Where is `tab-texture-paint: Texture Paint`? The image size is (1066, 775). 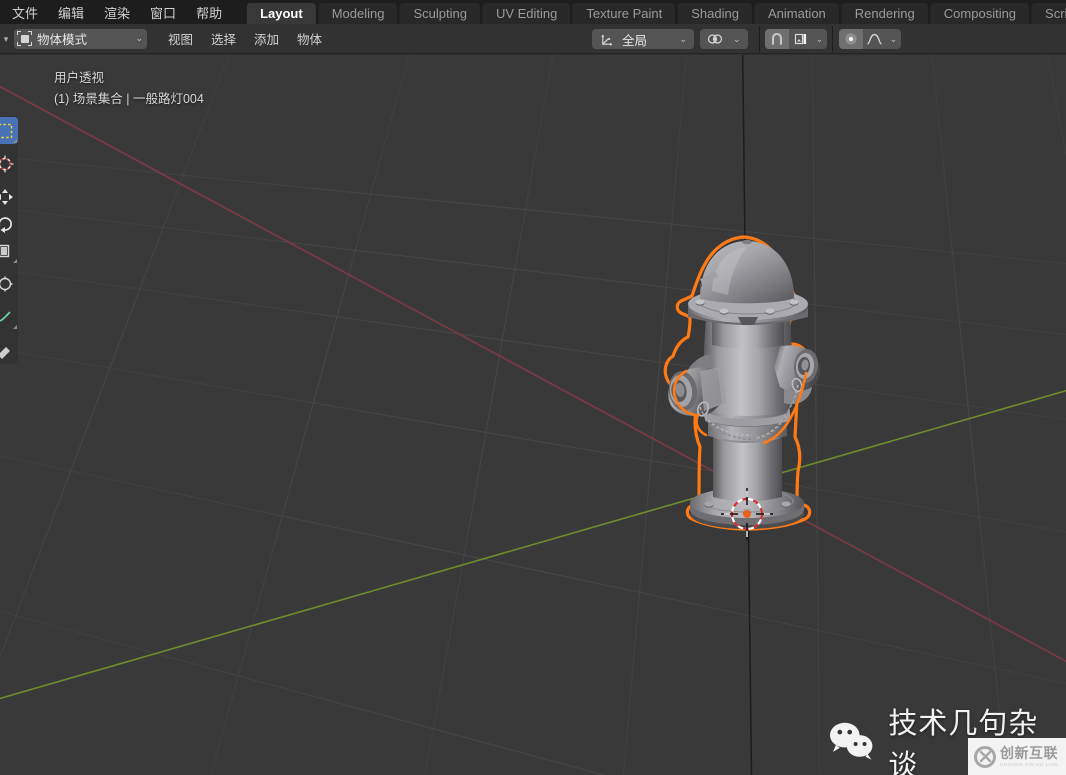 tab-texture-paint: Texture Paint is located at coordinates (624, 13).